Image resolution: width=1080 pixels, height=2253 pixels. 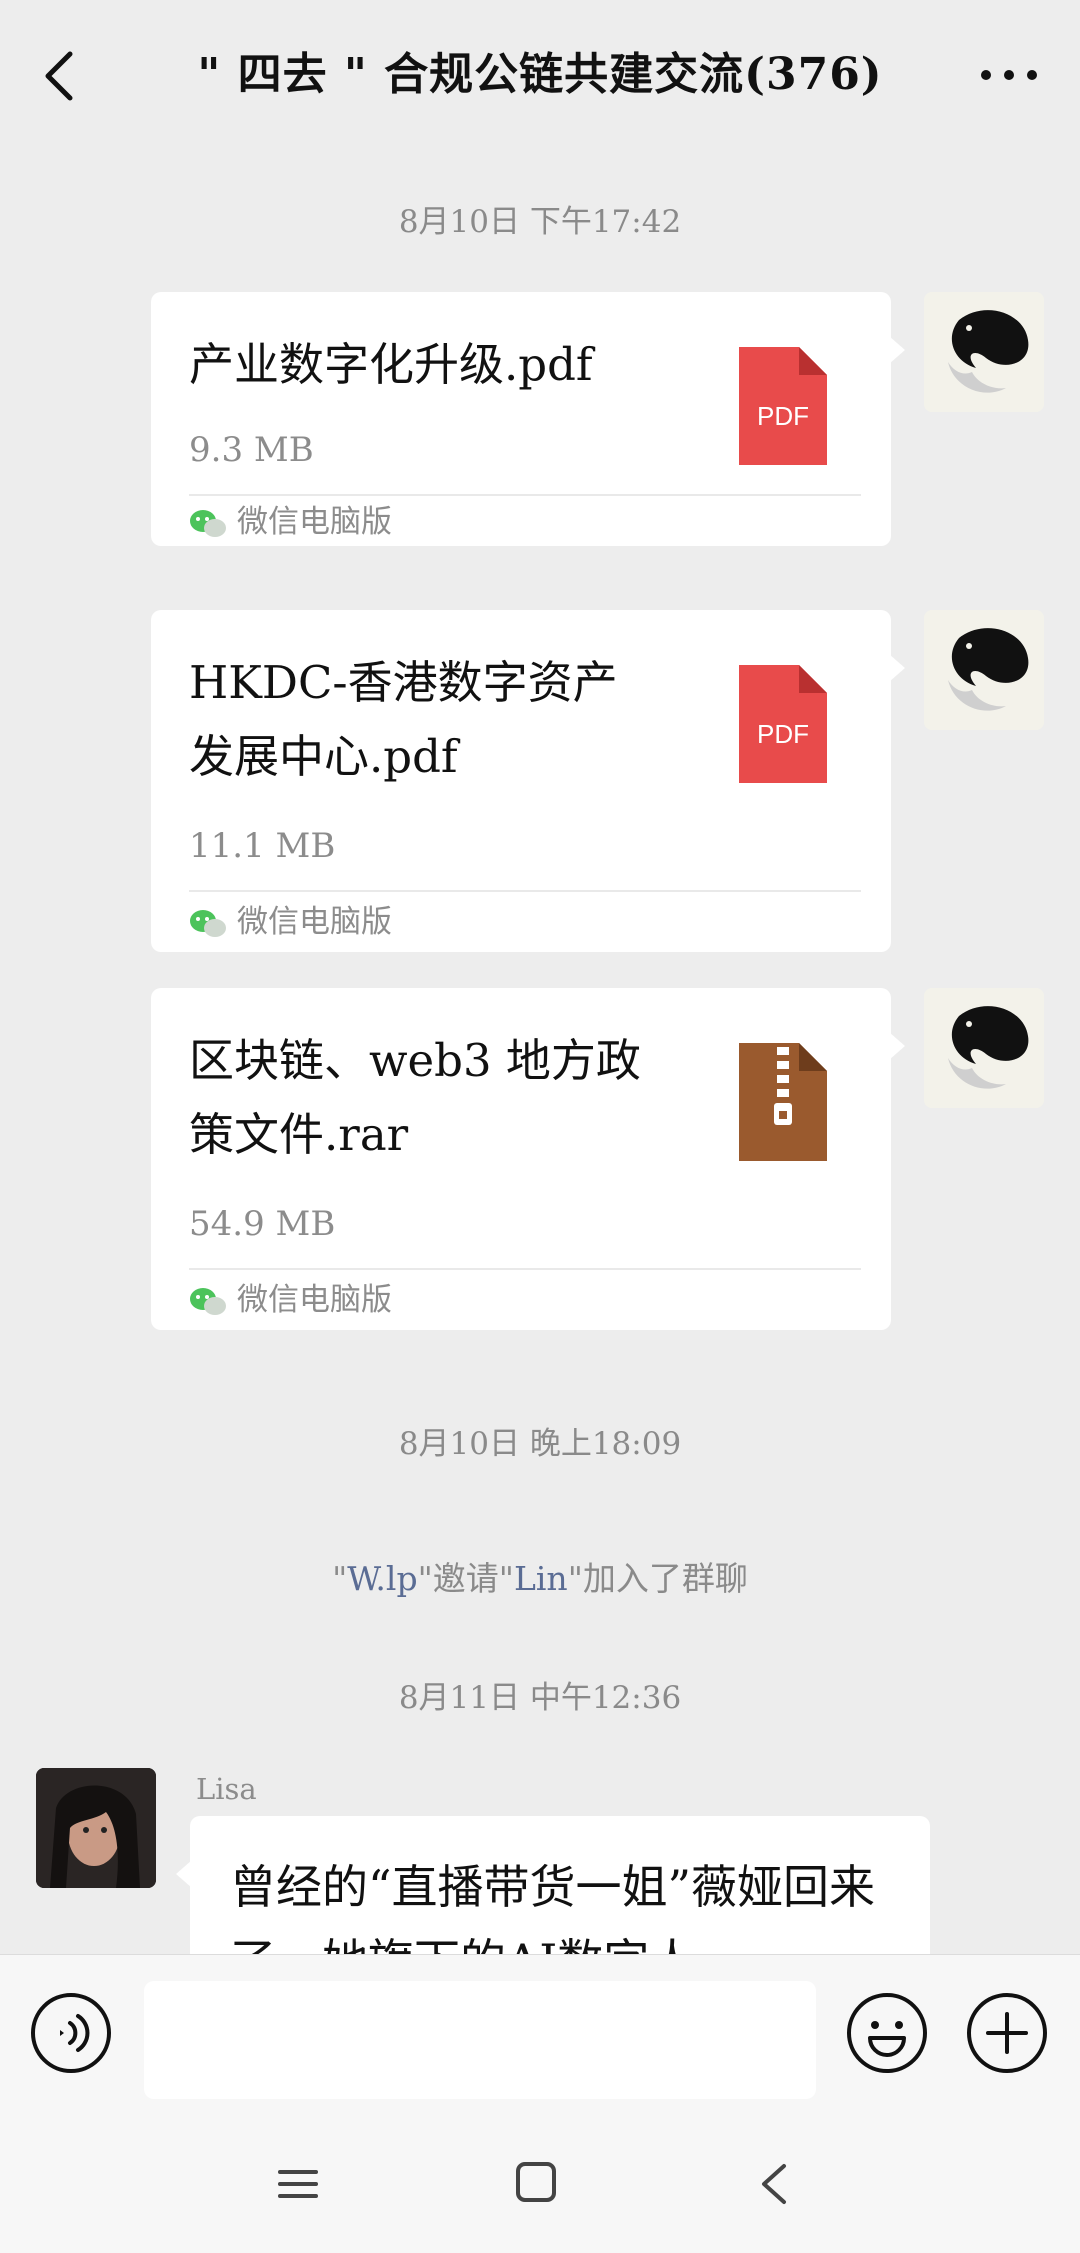 What do you see at coordinates (403, 719) in the screenshot?
I see `file-name: HKDC-香港数字资产发展中心.pdf` at bounding box center [403, 719].